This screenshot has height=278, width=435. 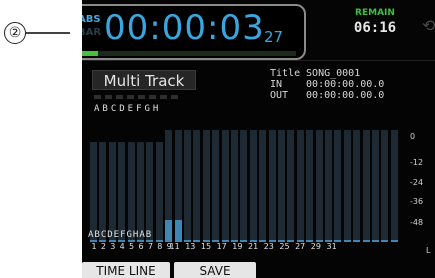 What do you see at coordinates (90, 53) in the screenshot?
I see `song-progress-fill` at bounding box center [90, 53].